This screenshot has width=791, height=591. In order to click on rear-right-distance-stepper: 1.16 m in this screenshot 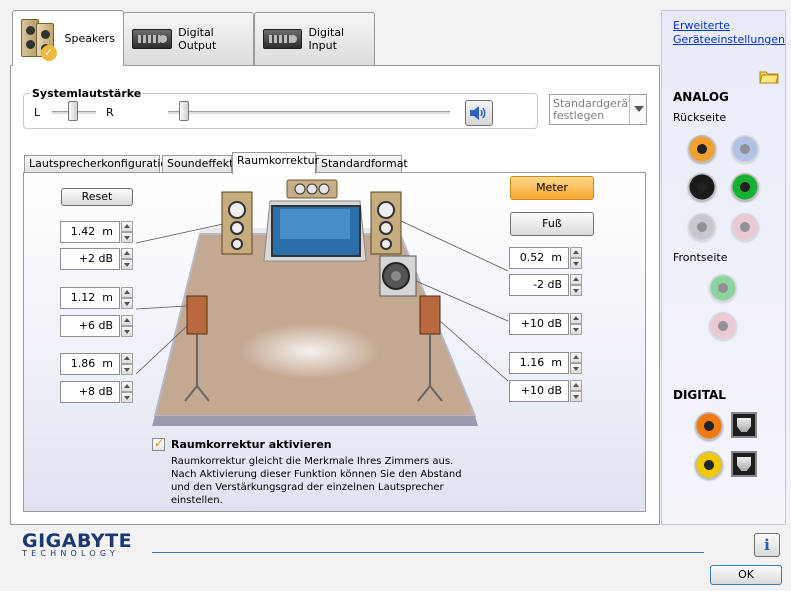, I will do `click(546, 363)`.